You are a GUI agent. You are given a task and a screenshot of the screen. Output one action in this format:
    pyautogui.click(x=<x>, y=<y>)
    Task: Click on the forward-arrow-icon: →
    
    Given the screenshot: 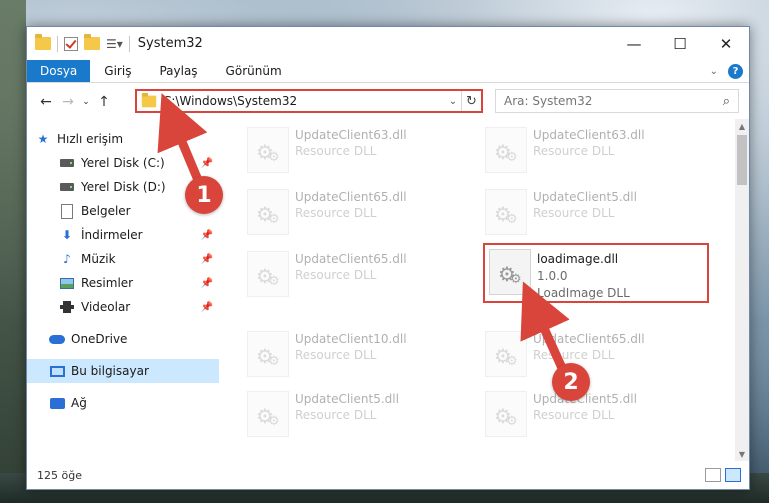 What is the action you would take?
    pyautogui.click(x=68, y=102)
    